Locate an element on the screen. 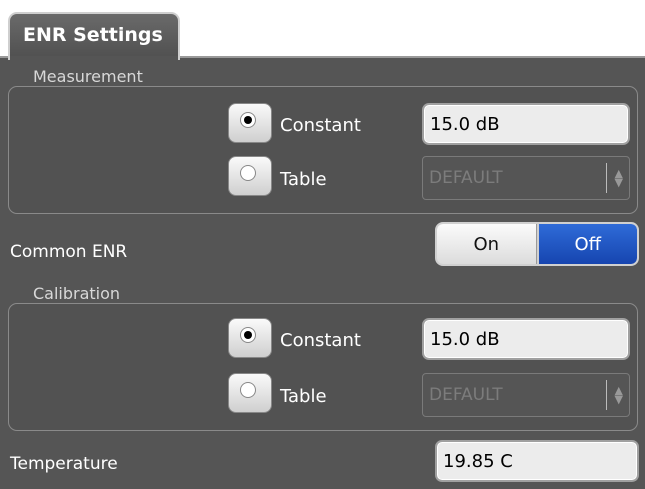  calibration-group-label: Calibration is located at coordinates (77, 293).